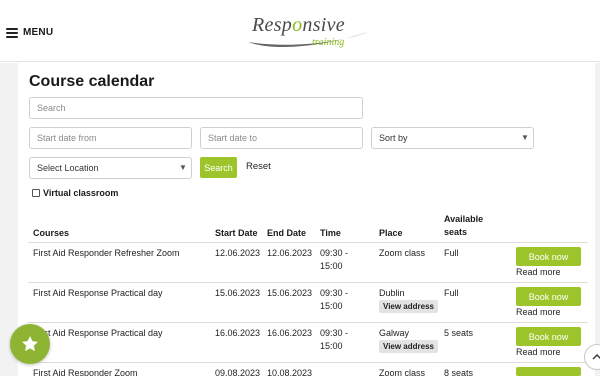 This screenshot has height=376, width=600. What do you see at coordinates (287, 233) in the screenshot?
I see `col-end-date: End Date` at bounding box center [287, 233].